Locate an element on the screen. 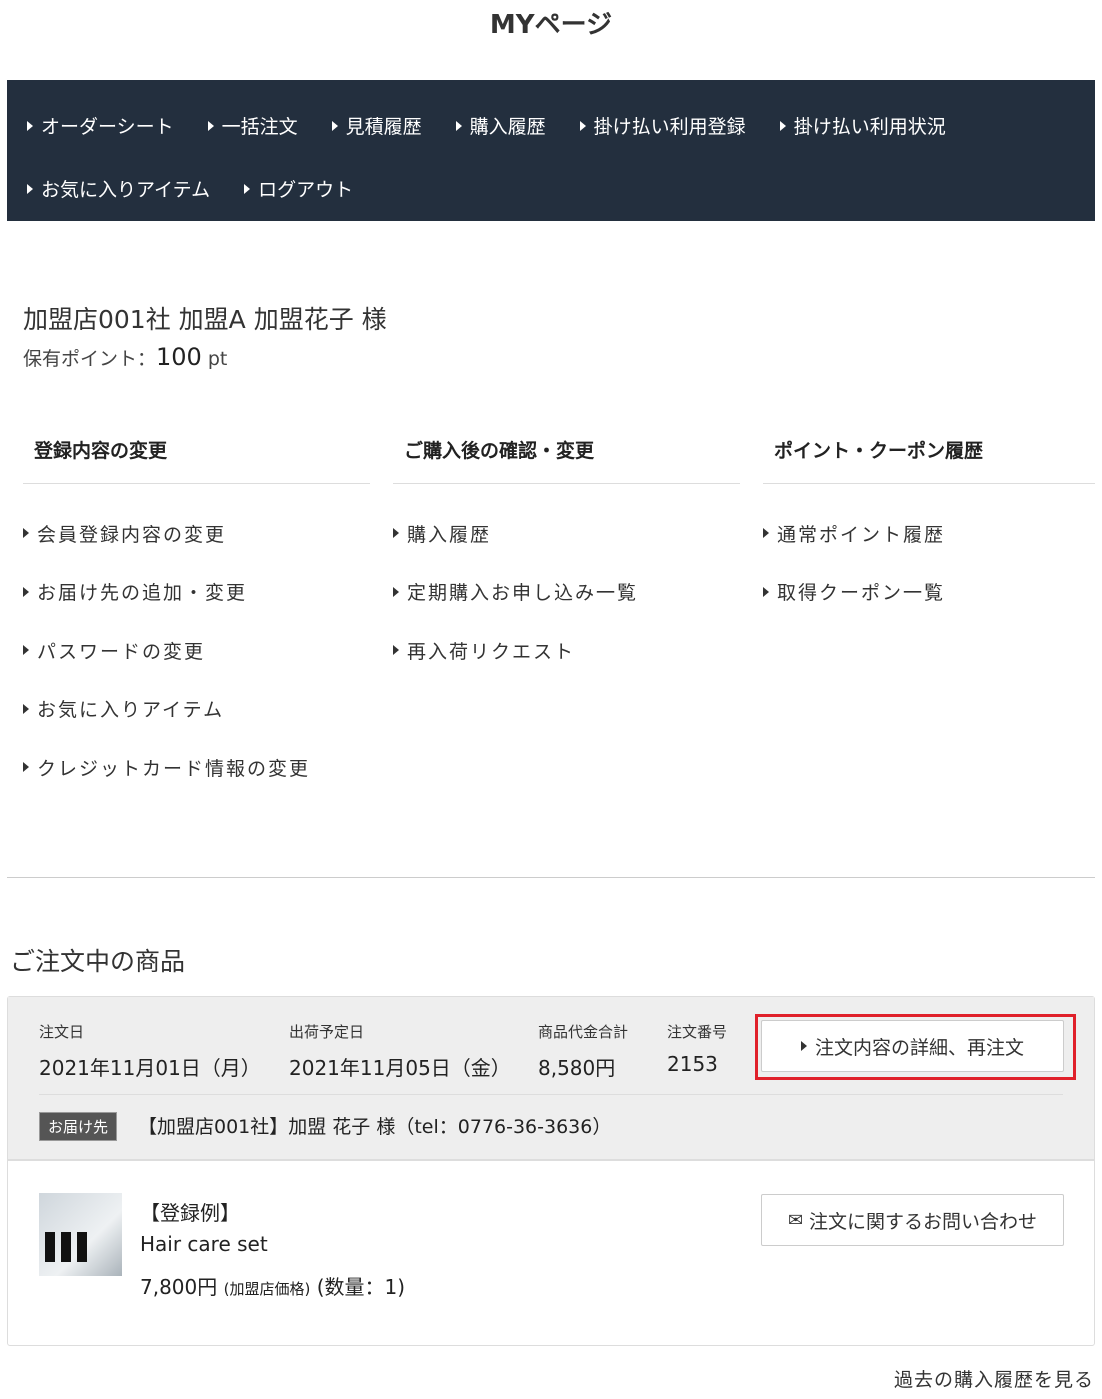 This screenshot has height=1399, width=1102. envelope-icon: ✉ is located at coordinates (795, 1220).